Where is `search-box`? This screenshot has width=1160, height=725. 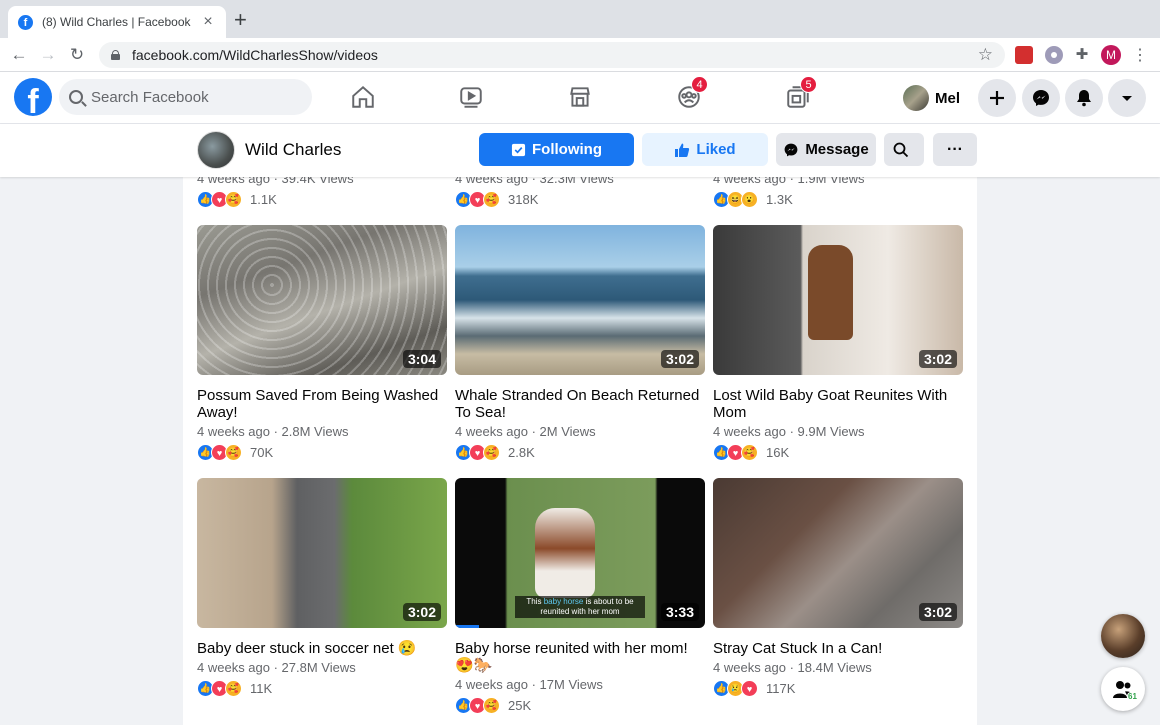 search-box is located at coordinates (185, 97).